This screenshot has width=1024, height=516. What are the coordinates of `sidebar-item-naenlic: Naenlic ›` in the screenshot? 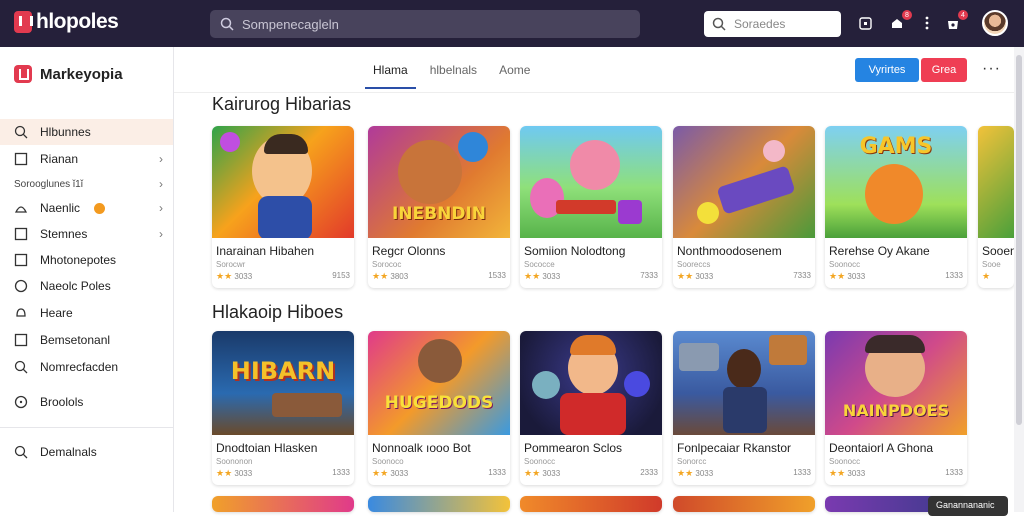 It's located at (86, 208).